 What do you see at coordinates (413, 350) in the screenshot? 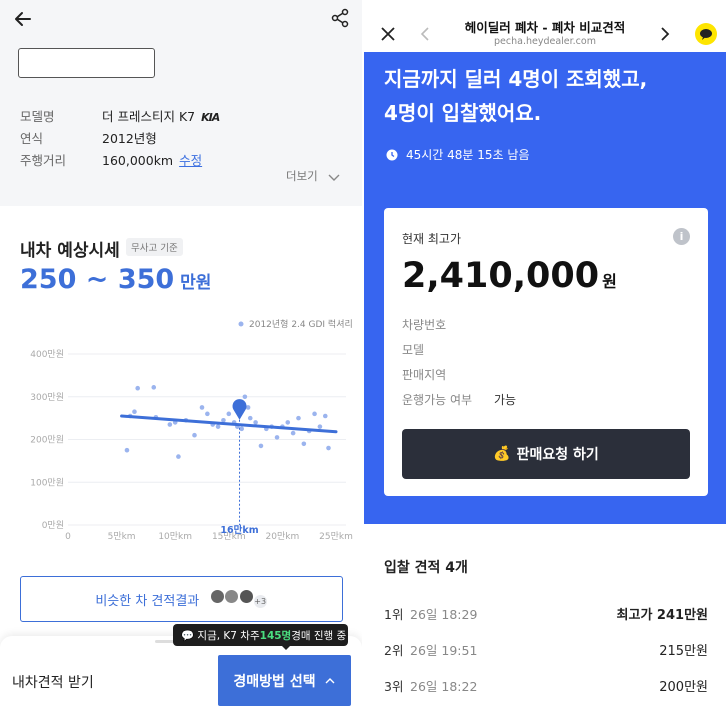
I see `row-label-model: 모델` at bounding box center [413, 350].